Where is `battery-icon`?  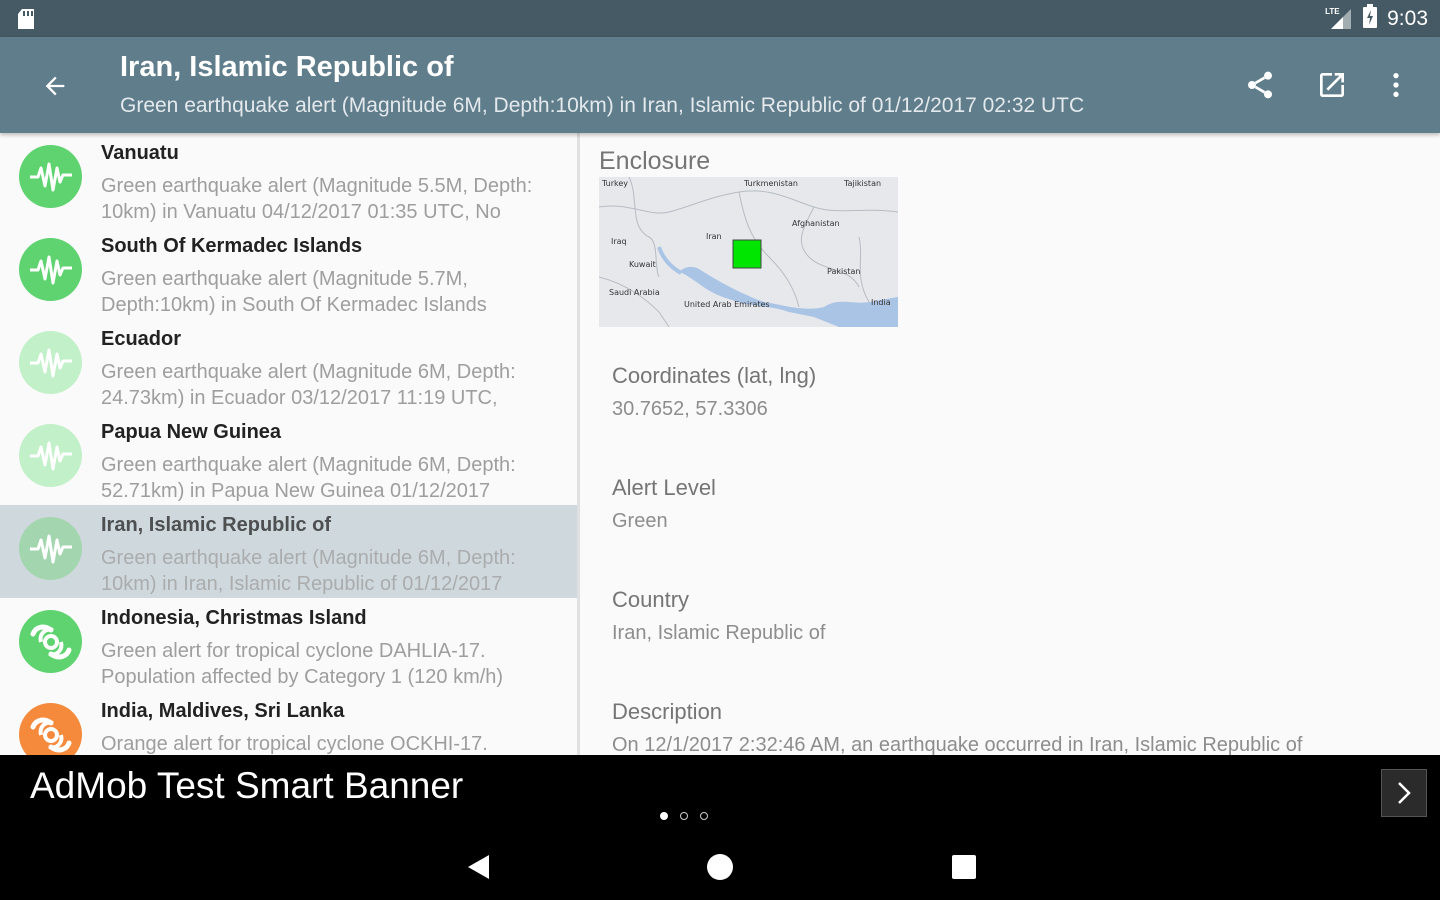 battery-icon is located at coordinates (1370, 18).